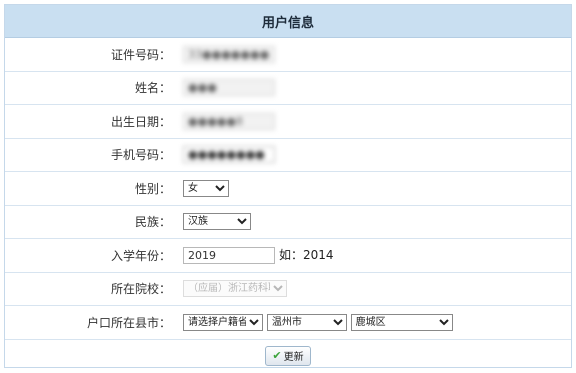  What do you see at coordinates (288, 222) in the screenshot?
I see `row-ethnicity: 民族： 汉族` at bounding box center [288, 222].